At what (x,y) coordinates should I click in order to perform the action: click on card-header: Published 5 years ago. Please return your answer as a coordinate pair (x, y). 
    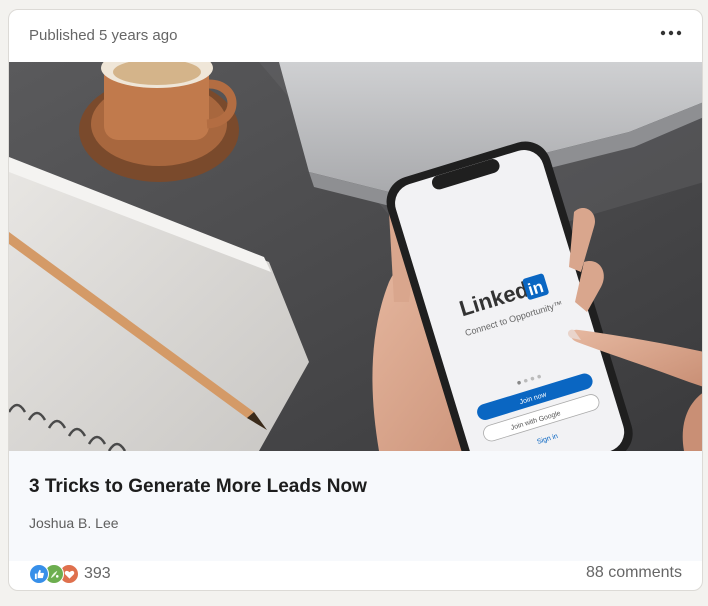
    Looking at the image, I should click on (355, 36).